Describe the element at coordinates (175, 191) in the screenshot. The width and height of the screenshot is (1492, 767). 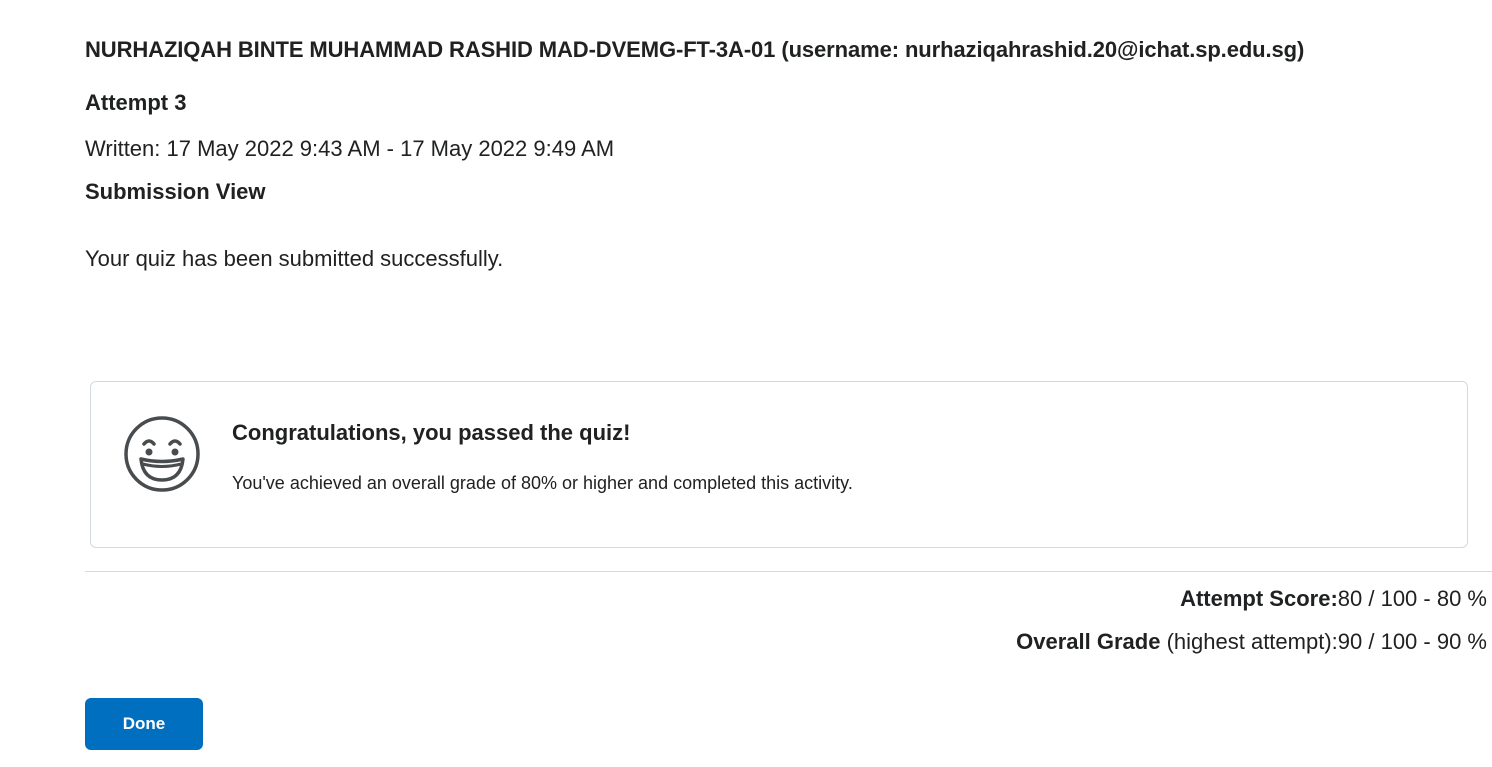
I see `submission-view-heading: Submission View` at that location.